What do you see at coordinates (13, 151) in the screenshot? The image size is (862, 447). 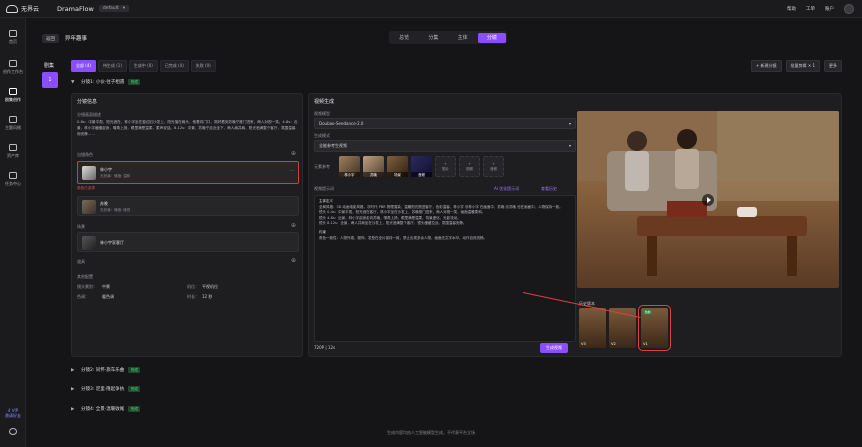 I see `sidebar-item-assets: 资产库` at bounding box center [13, 151].